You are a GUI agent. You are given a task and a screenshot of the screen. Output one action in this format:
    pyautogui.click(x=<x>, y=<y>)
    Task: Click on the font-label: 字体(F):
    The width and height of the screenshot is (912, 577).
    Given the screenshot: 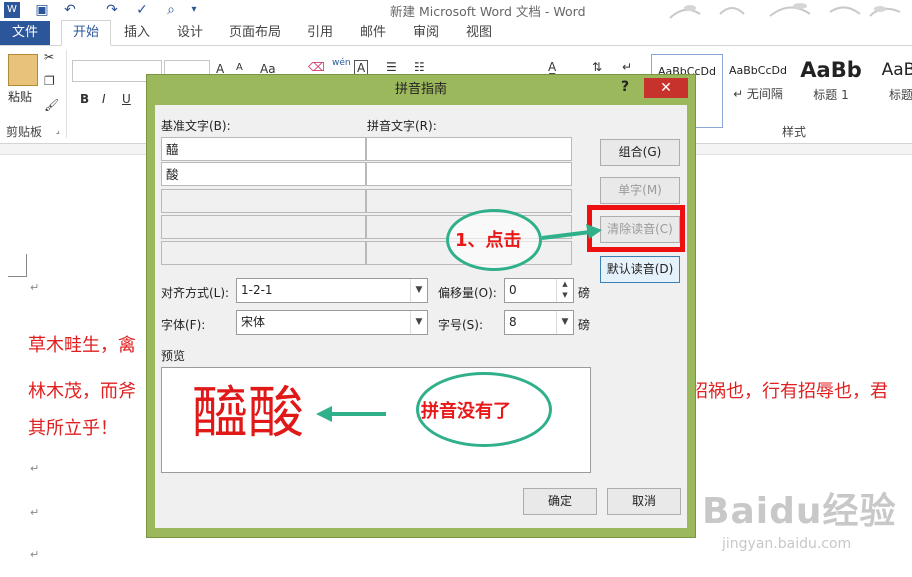 What is the action you would take?
    pyautogui.click(x=183, y=325)
    